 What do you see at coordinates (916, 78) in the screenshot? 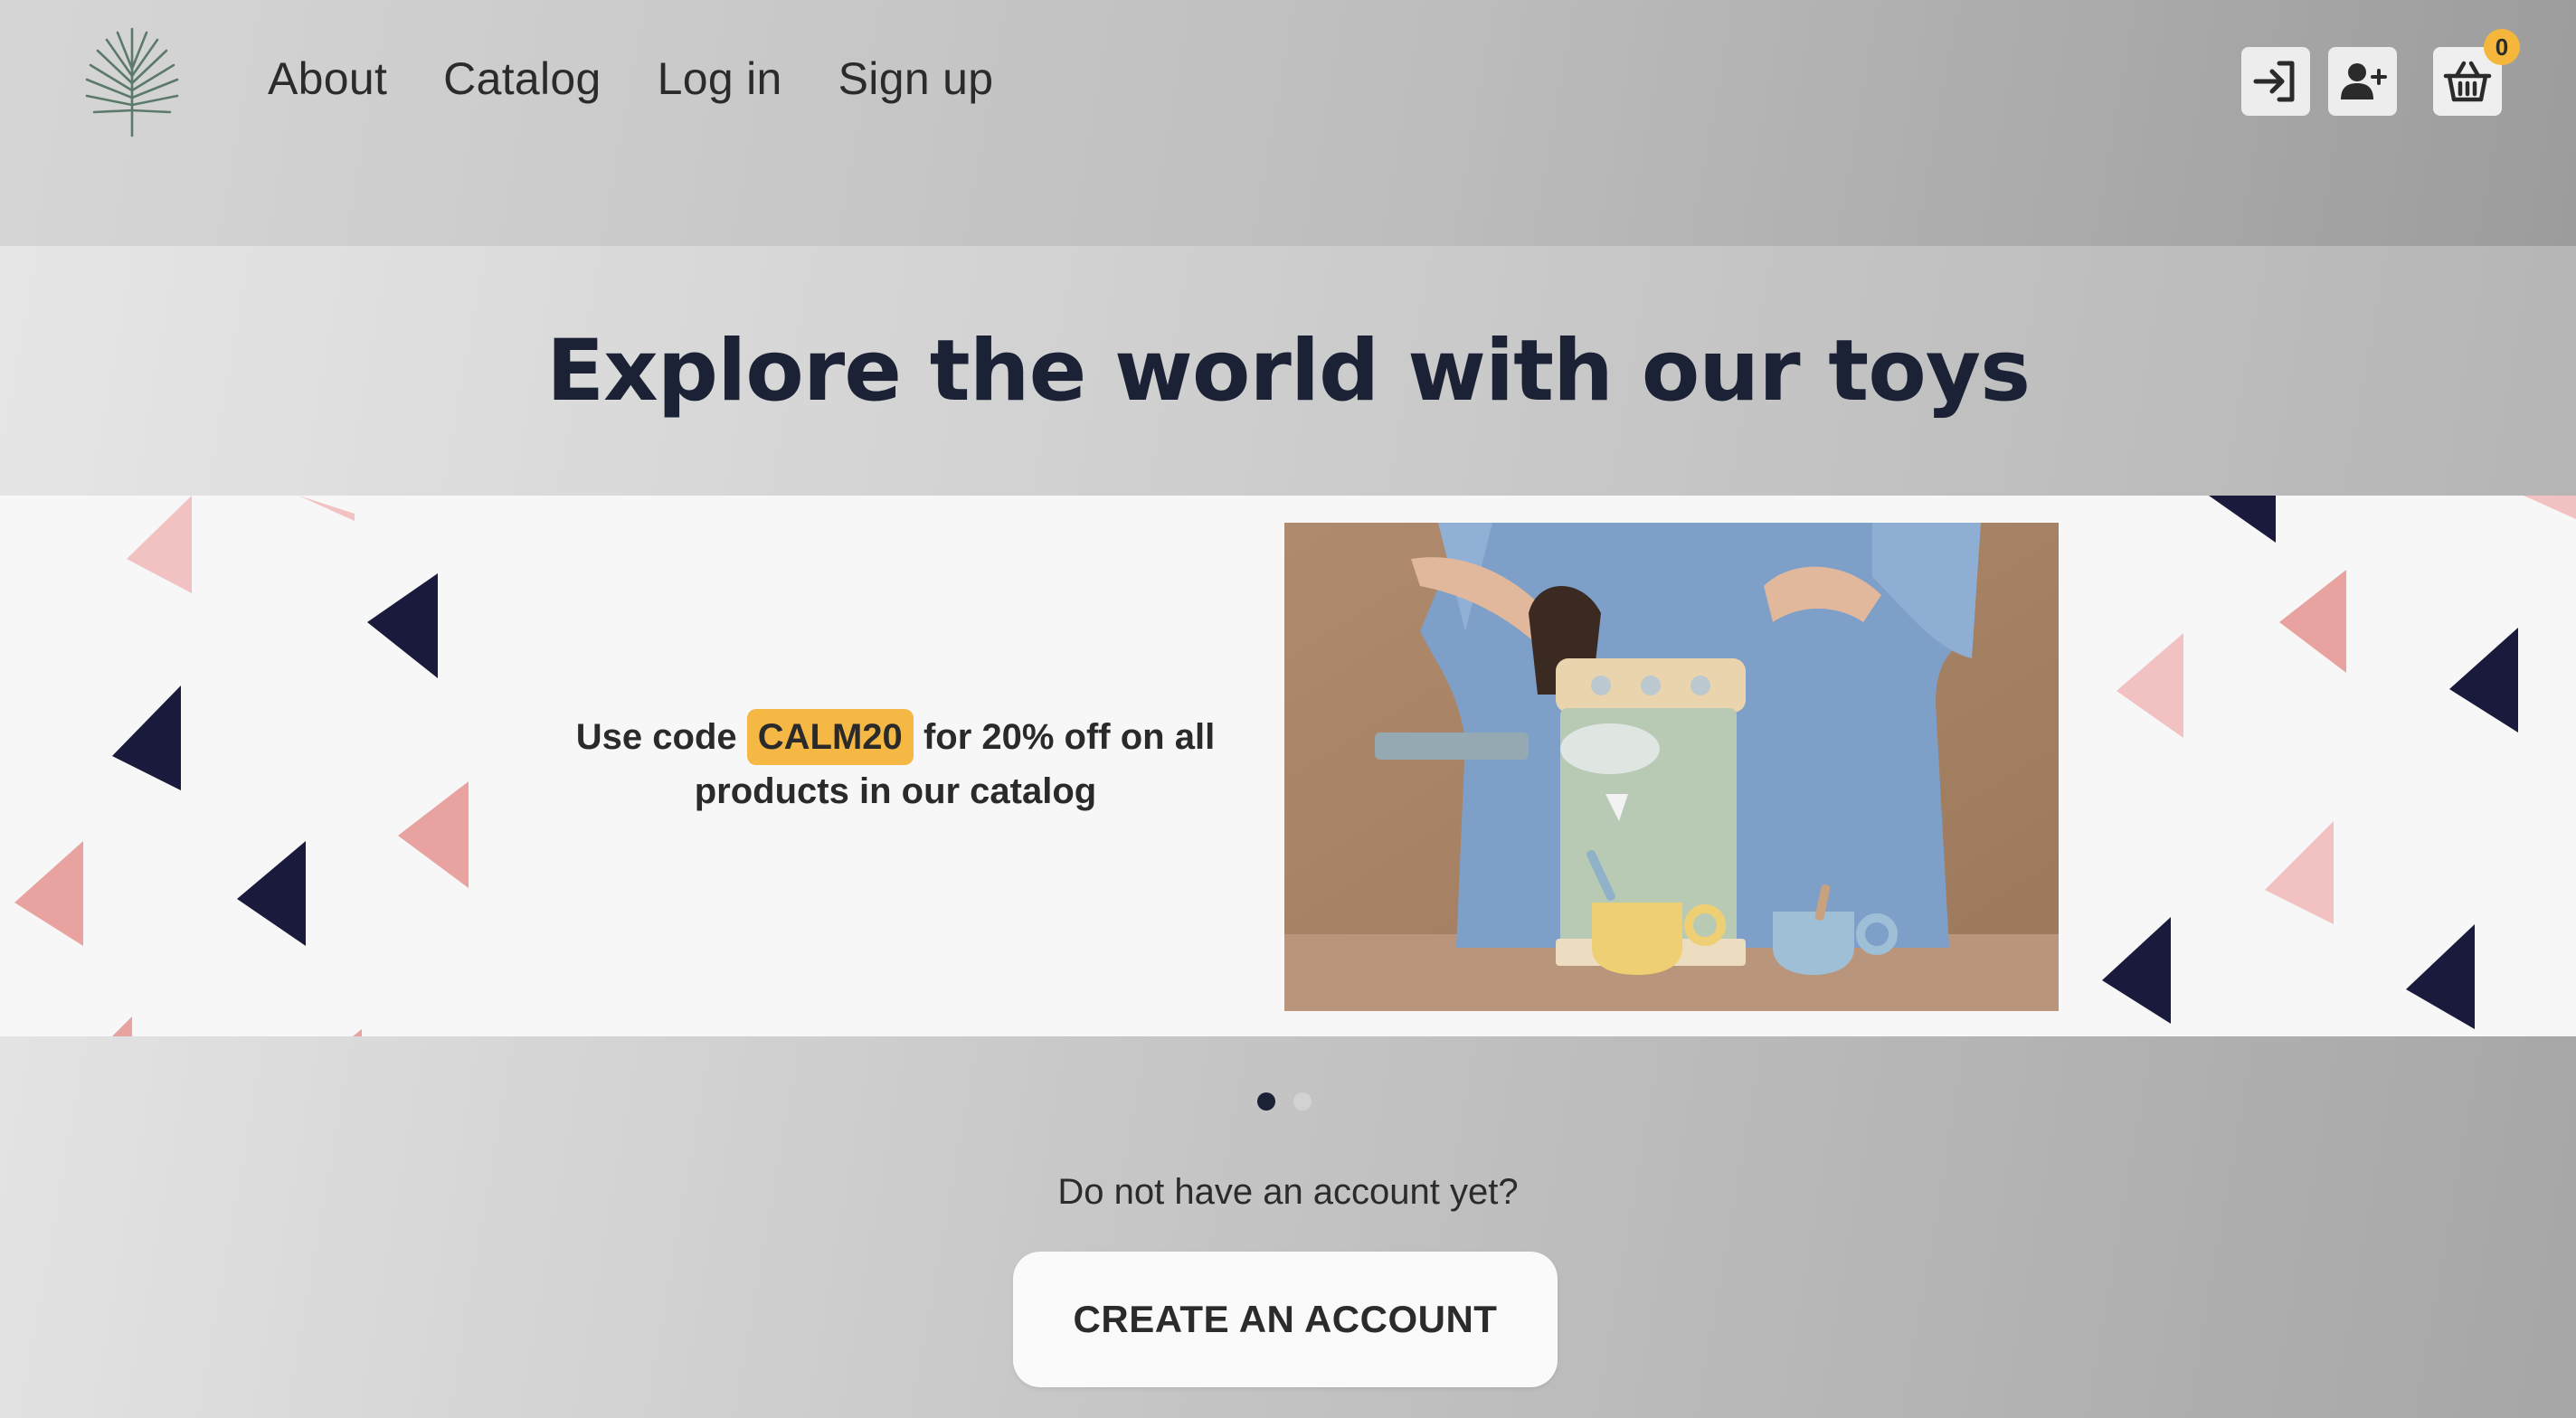
I see `nav-link-signup: Sign up` at bounding box center [916, 78].